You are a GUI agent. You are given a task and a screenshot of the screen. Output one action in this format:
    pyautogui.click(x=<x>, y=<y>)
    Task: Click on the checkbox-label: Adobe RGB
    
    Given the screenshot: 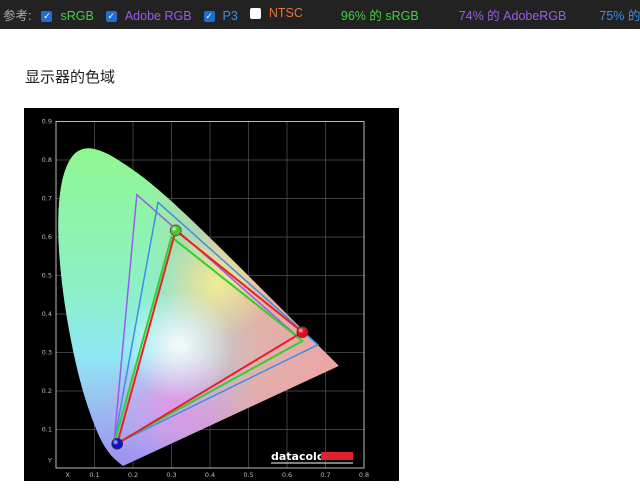 What is the action you would take?
    pyautogui.click(x=158, y=16)
    